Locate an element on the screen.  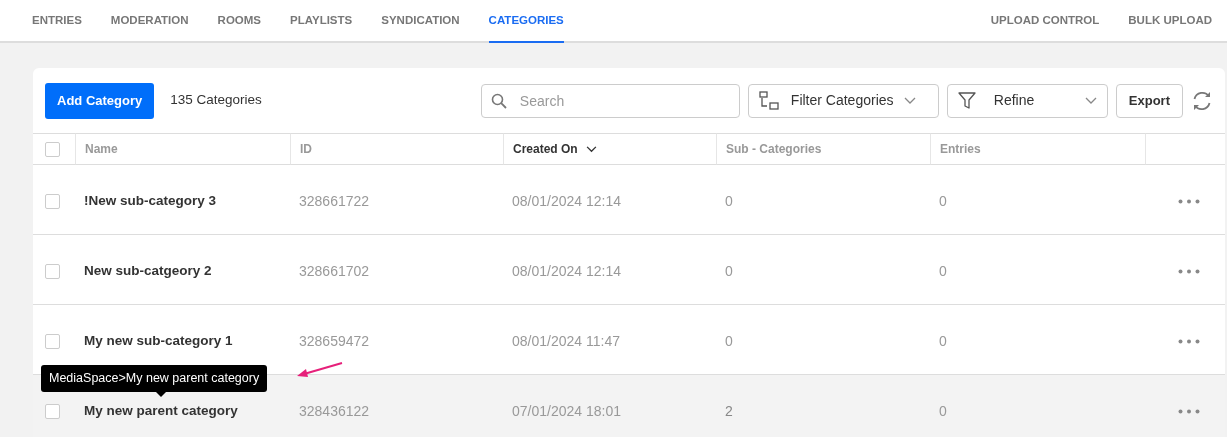
nav-tab: ENTRIES is located at coordinates (57, 21).